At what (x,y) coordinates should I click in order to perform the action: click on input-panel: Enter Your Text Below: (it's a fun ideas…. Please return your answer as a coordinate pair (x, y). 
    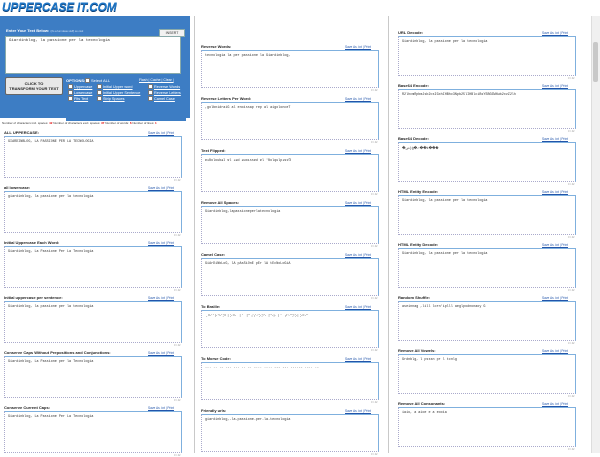
    Looking at the image, I should click on (95, 68).